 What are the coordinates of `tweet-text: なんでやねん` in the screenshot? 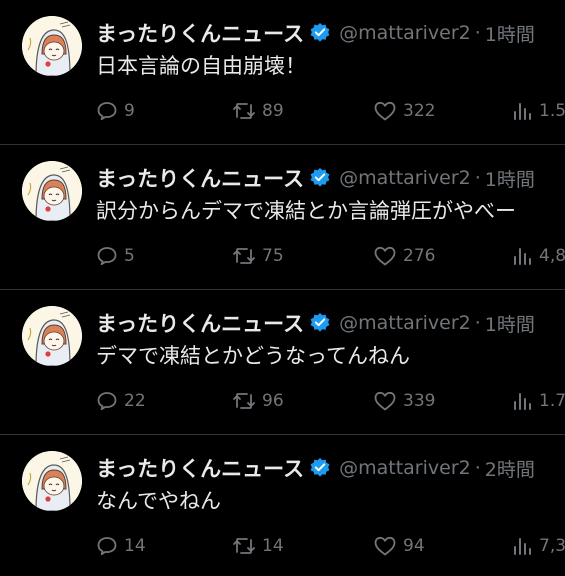 It's located at (158, 501).